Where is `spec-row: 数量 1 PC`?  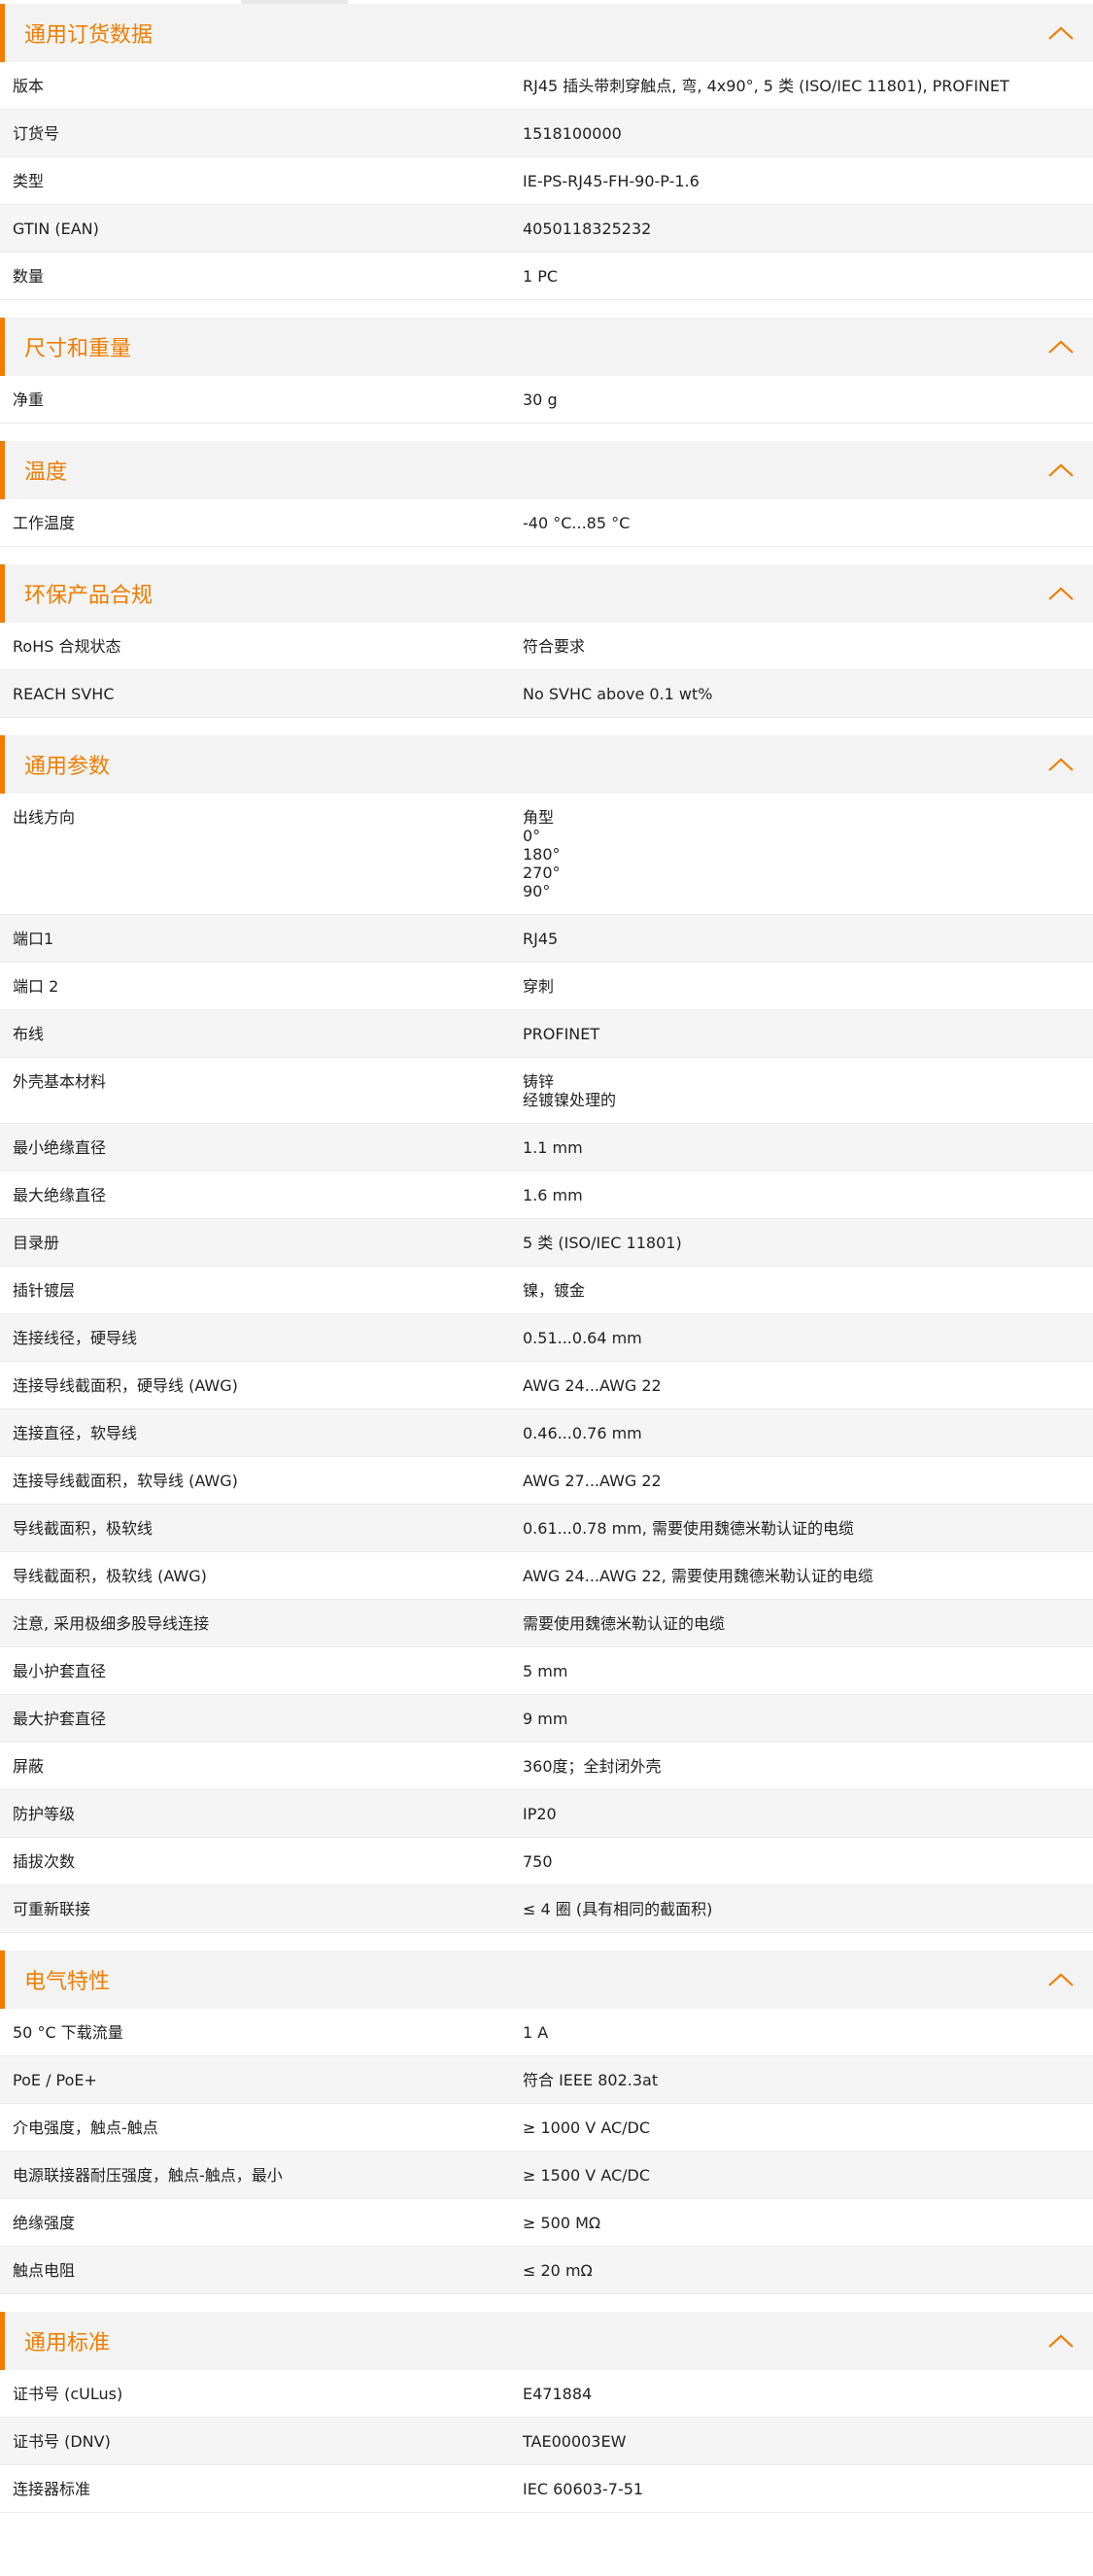
spec-row: 数量 1 PC is located at coordinates (546, 276).